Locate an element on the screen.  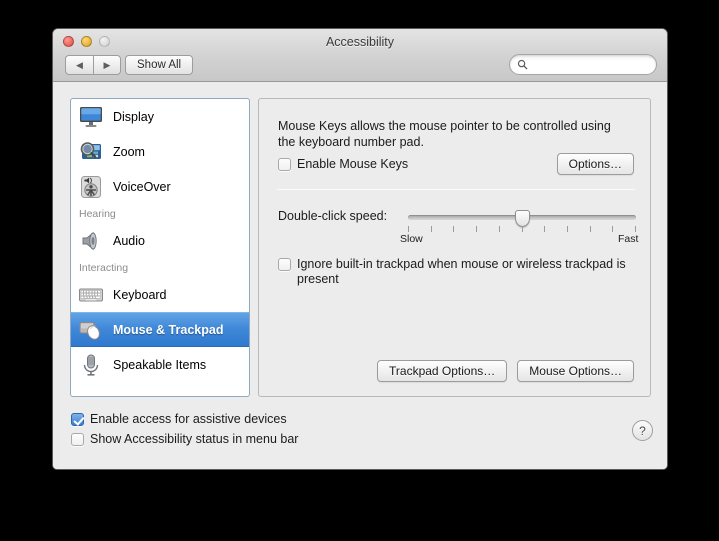
enable-mouse-keys-checkbox is located at coordinates (284, 164).